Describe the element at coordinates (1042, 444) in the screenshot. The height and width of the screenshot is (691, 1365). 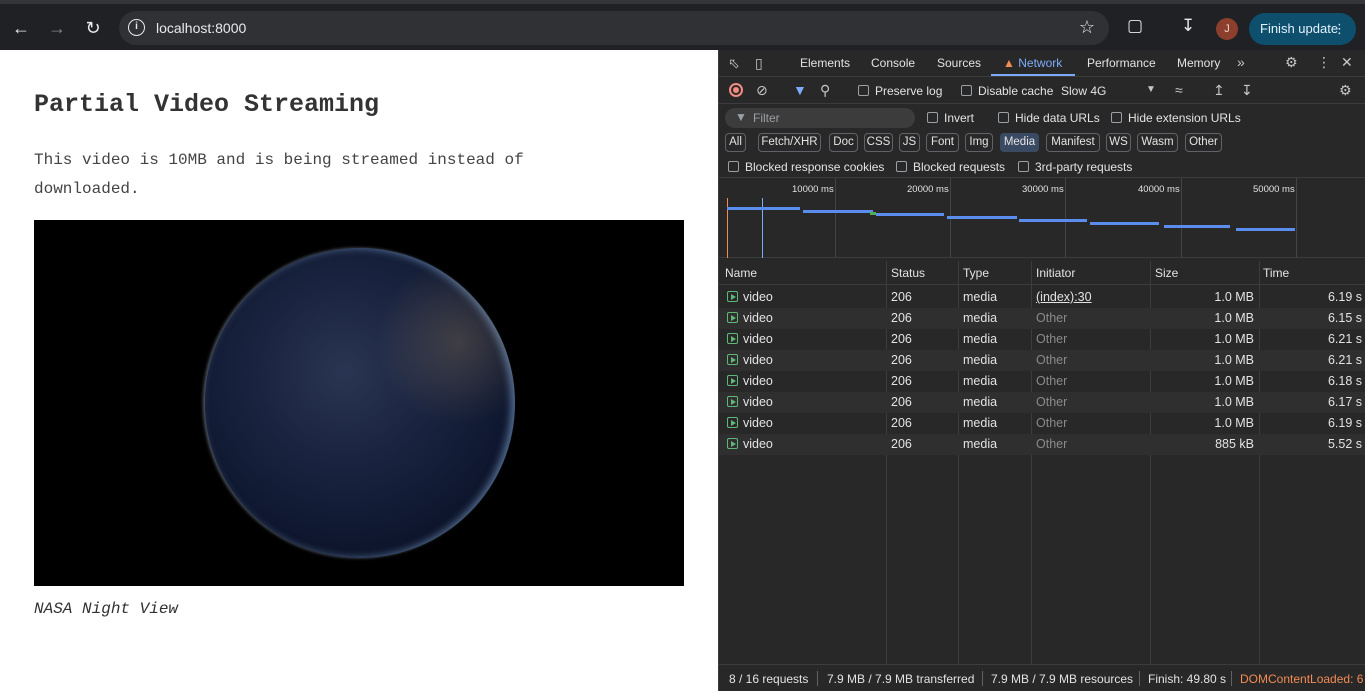
I see `table-row: video 206 media Other 885 kB 5.52 s` at that location.